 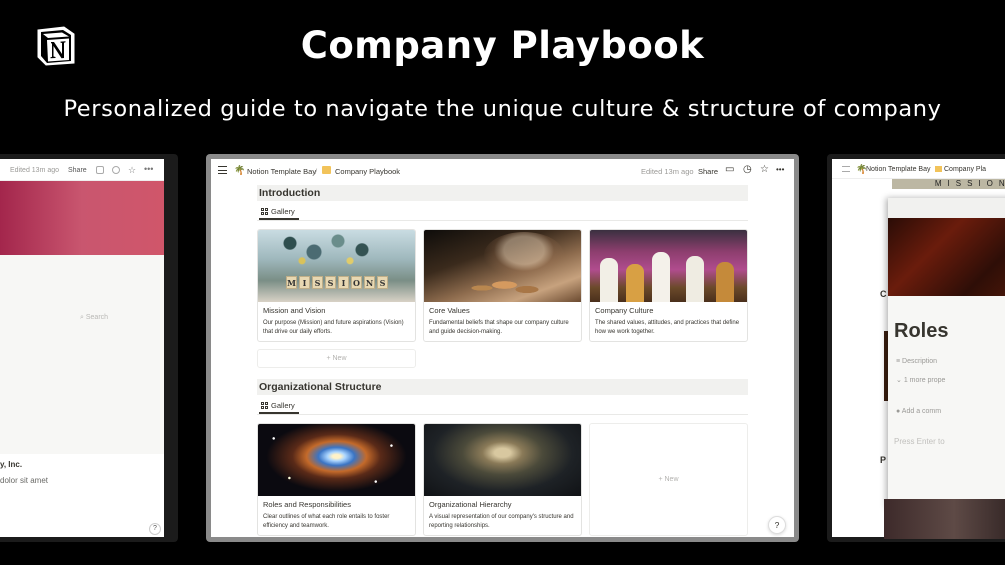 I want to click on breadcrumb-page: Company Playbook, so click(x=367, y=171).